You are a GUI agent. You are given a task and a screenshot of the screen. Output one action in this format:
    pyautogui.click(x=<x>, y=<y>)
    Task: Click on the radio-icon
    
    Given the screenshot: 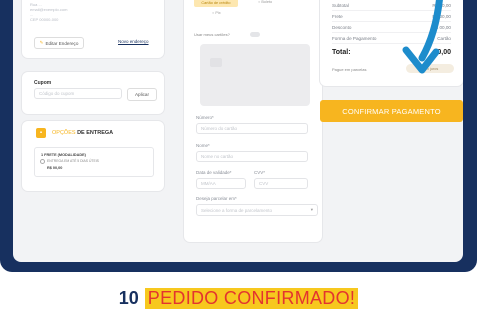 What is the action you would take?
    pyautogui.click(x=42, y=161)
    